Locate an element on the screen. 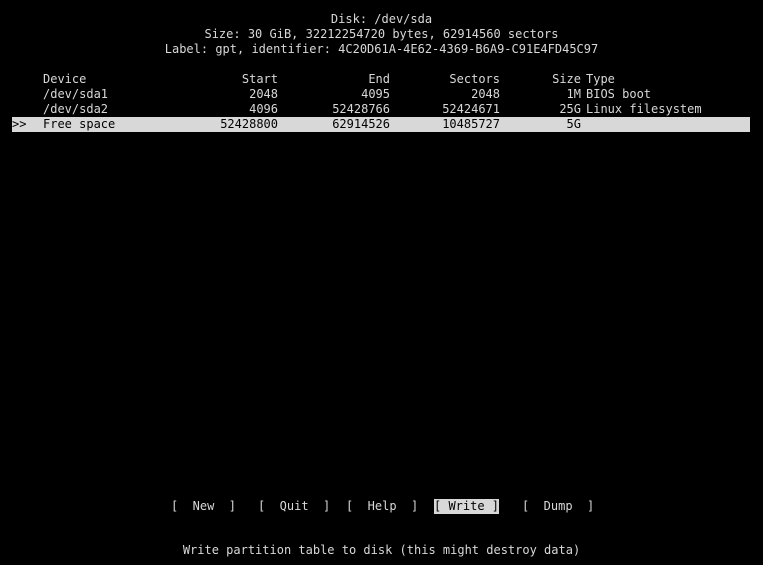  row-start: 2048 is located at coordinates (263, 94).